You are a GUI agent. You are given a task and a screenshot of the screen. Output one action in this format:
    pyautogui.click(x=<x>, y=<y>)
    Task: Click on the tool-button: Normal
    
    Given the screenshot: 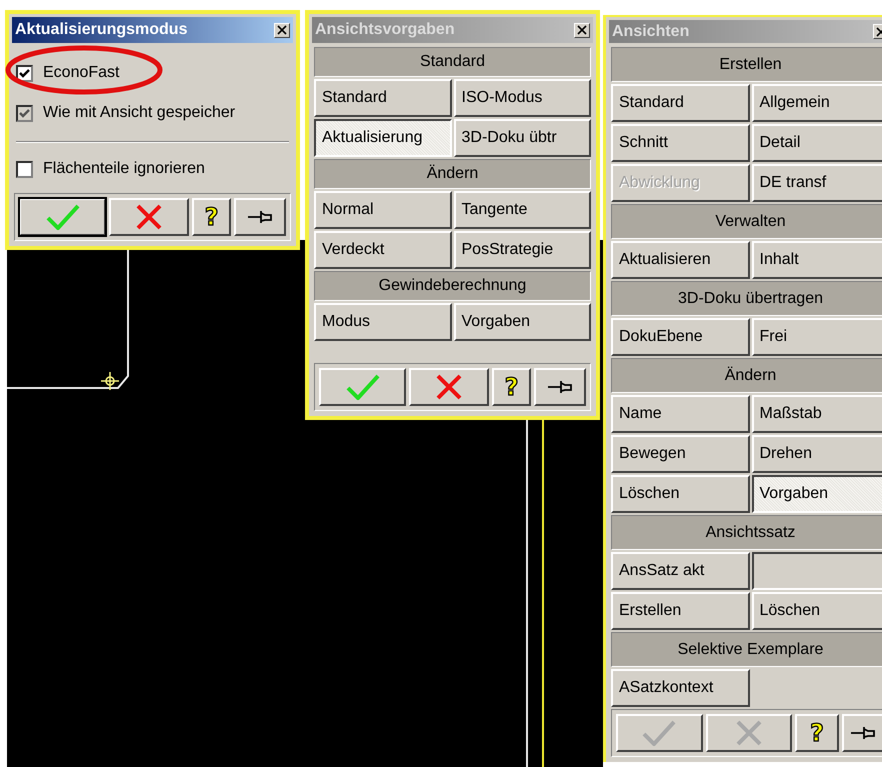 What is the action you would take?
    pyautogui.click(x=383, y=210)
    